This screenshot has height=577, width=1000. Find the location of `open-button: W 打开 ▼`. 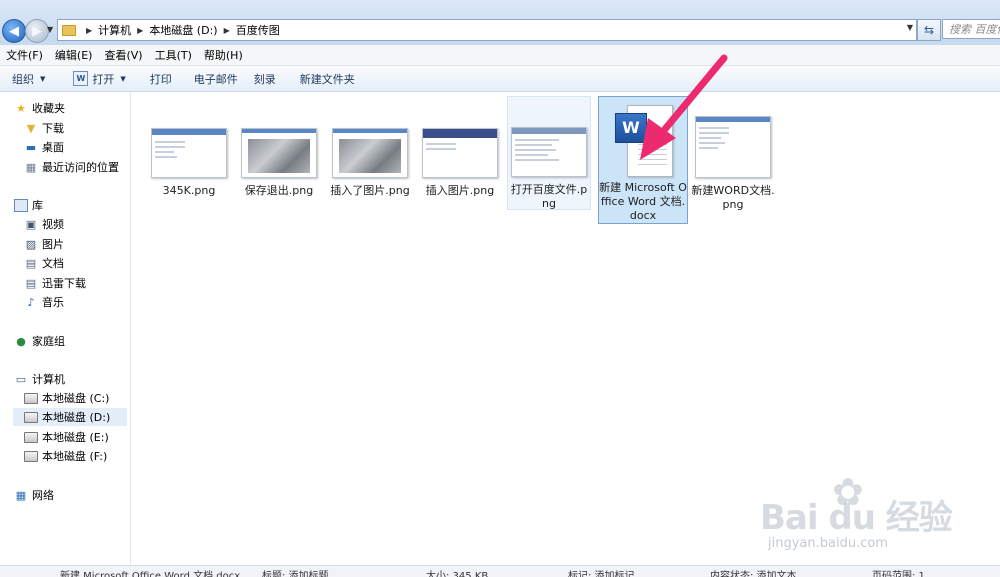

open-button: W 打开 ▼ is located at coordinates (95, 79).